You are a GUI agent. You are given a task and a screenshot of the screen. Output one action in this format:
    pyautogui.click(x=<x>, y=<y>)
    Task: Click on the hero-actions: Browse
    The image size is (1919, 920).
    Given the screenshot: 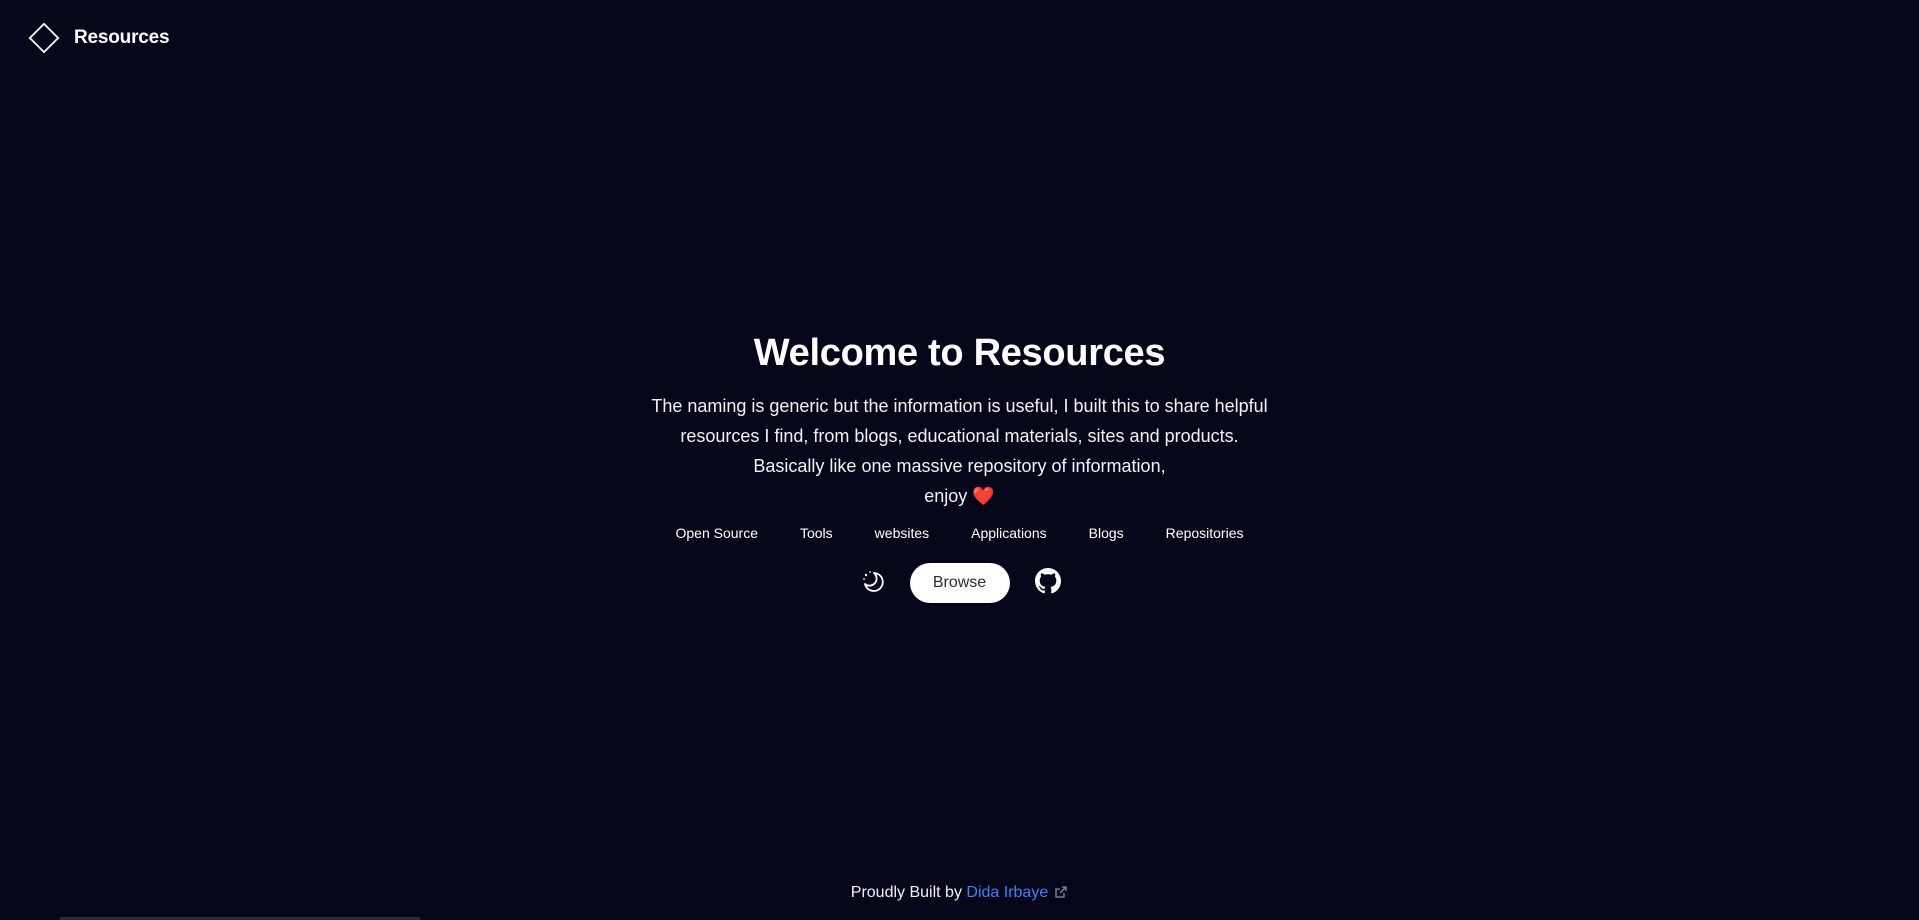 What is the action you would take?
    pyautogui.click(x=959, y=583)
    